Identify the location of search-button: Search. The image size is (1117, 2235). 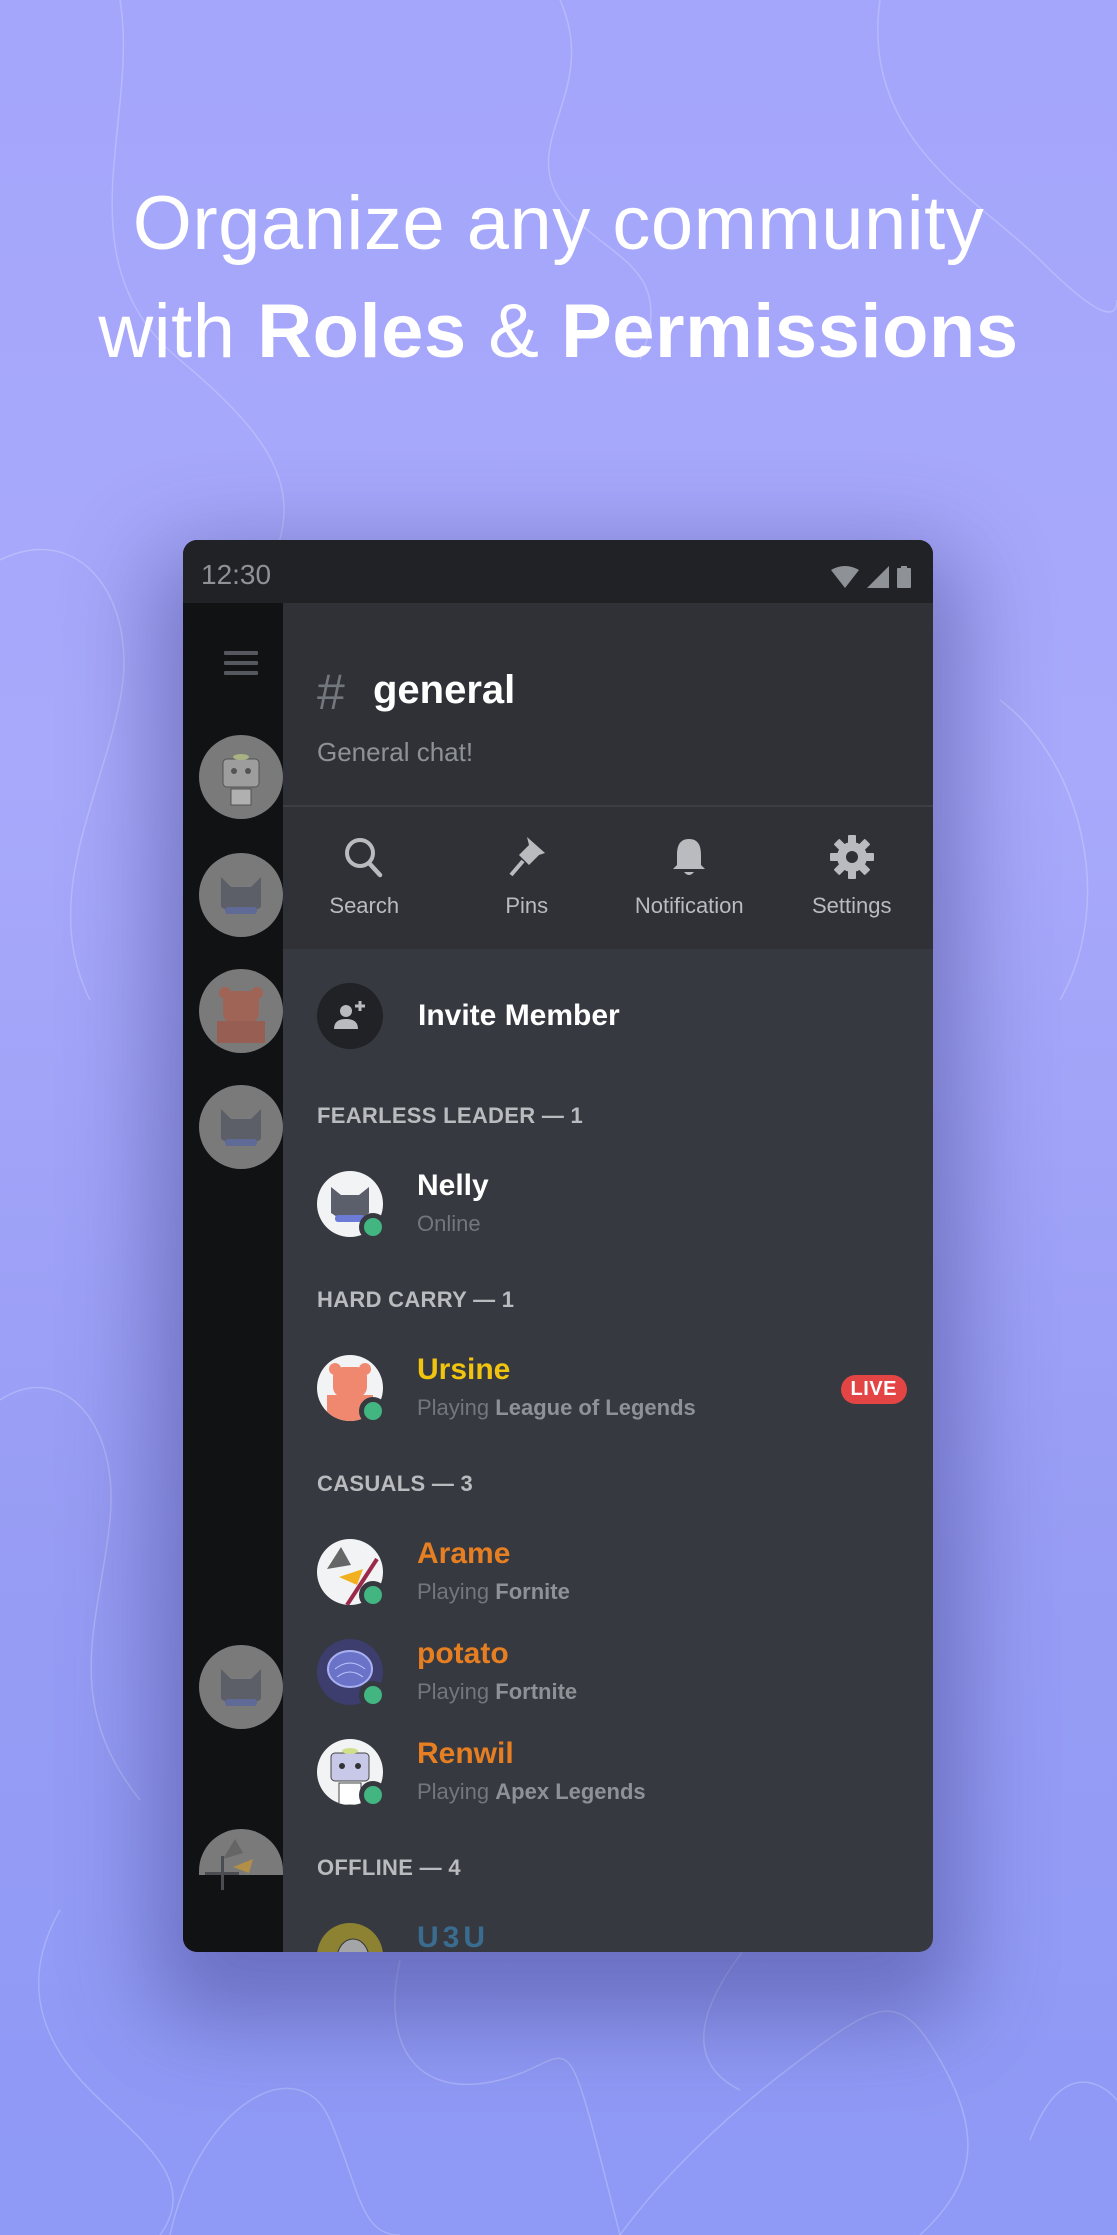
(364, 878).